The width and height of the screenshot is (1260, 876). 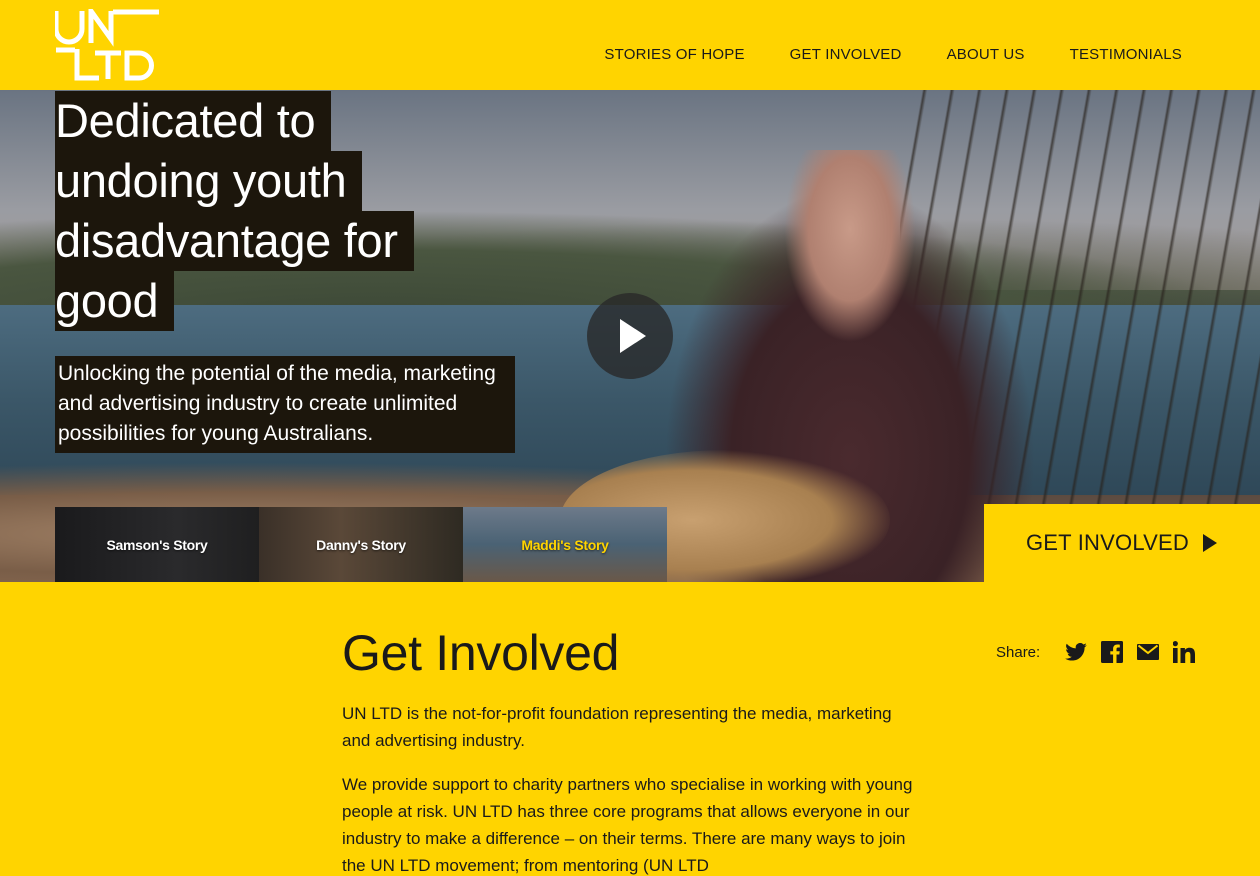 I want to click on story-label: Danny's Story, so click(x=361, y=544).